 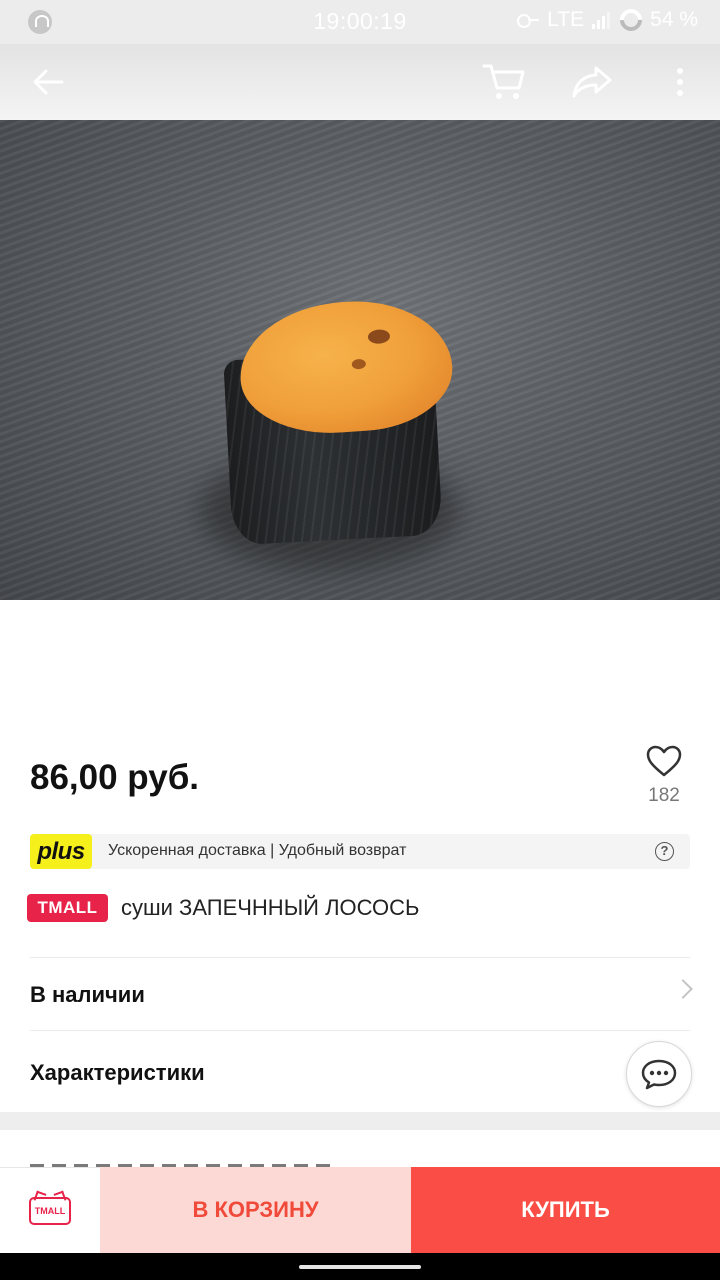 What do you see at coordinates (360, 82) in the screenshot?
I see `app-bar` at bounding box center [360, 82].